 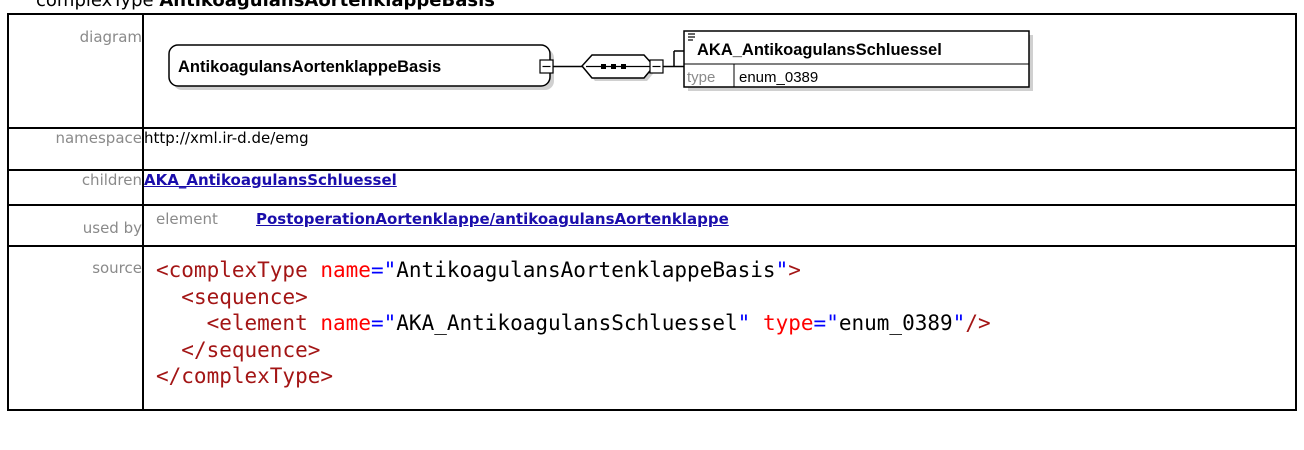 What do you see at coordinates (75, 225) in the screenshot?
I see `used-by-label: used by` at bounding box center [75, 225].